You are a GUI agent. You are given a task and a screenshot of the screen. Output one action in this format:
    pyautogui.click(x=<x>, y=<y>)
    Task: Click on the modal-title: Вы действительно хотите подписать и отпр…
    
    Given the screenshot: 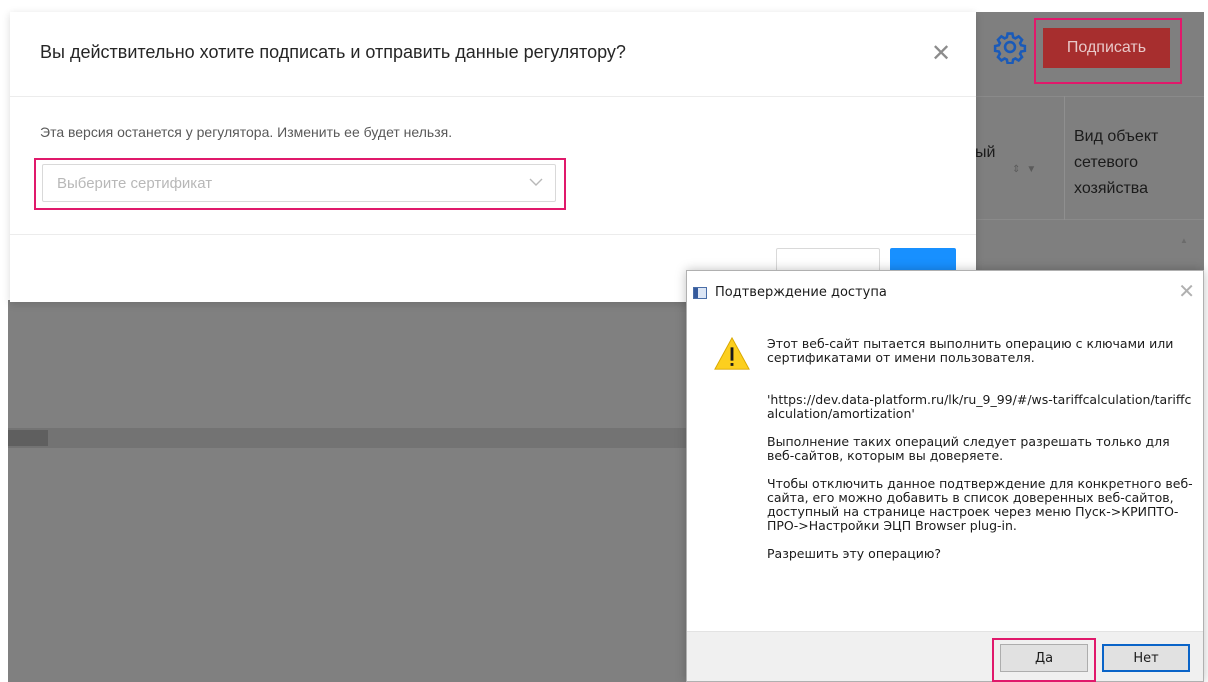 What is the action you would take?
    pyautogui.click(x=333, y=52)
    